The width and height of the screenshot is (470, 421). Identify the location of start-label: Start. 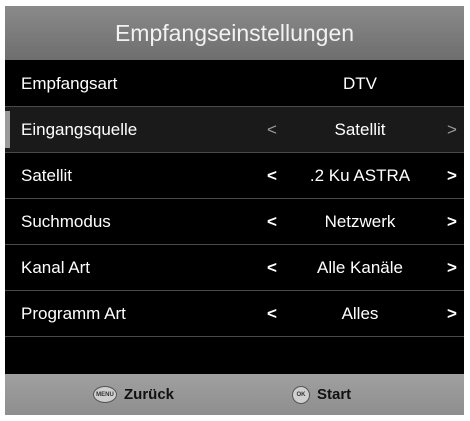
(334, 394).